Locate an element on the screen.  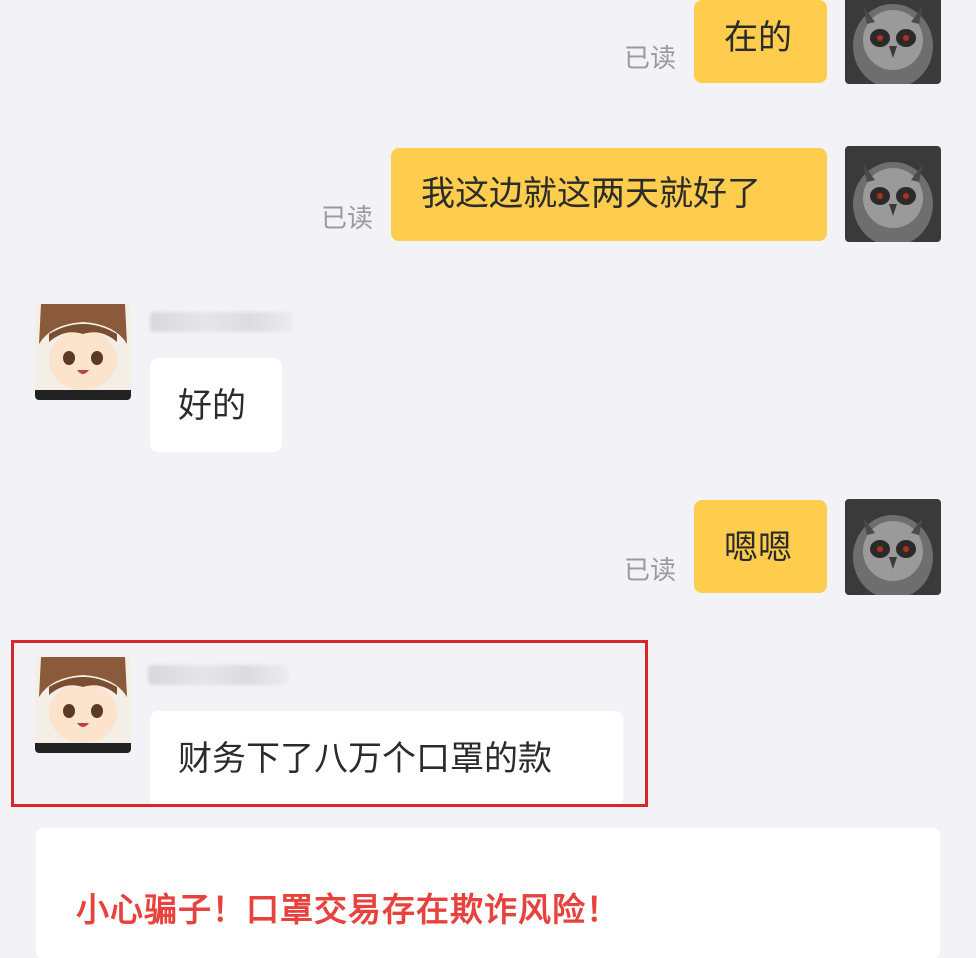
message-bubble-mine: 我这边就这两天就好了 is located at coordinates (609, 194).